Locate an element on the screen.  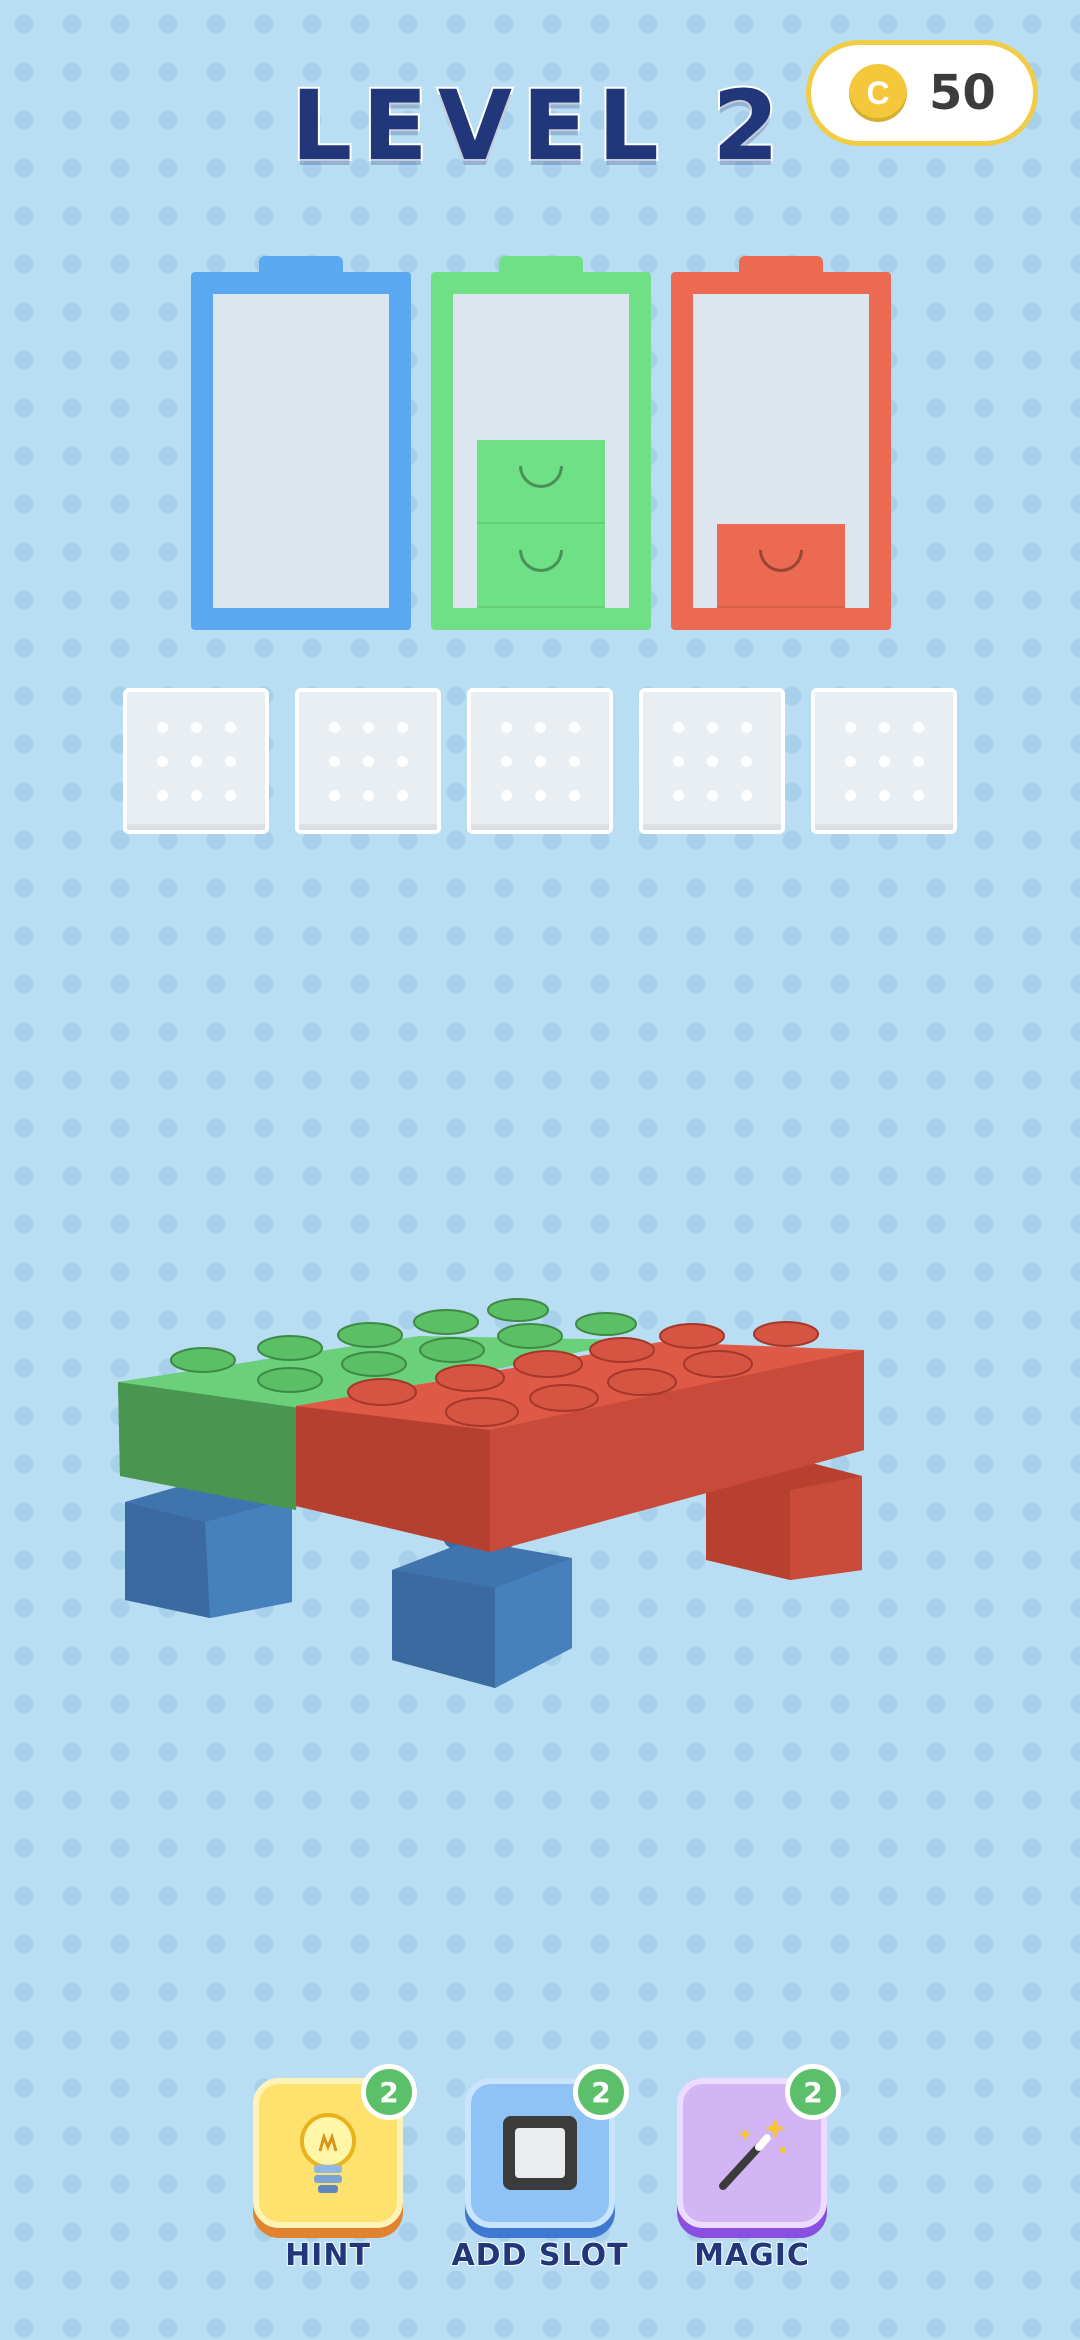
add-slot-label: ADD SLOT is located at coordinates (539, 2255).